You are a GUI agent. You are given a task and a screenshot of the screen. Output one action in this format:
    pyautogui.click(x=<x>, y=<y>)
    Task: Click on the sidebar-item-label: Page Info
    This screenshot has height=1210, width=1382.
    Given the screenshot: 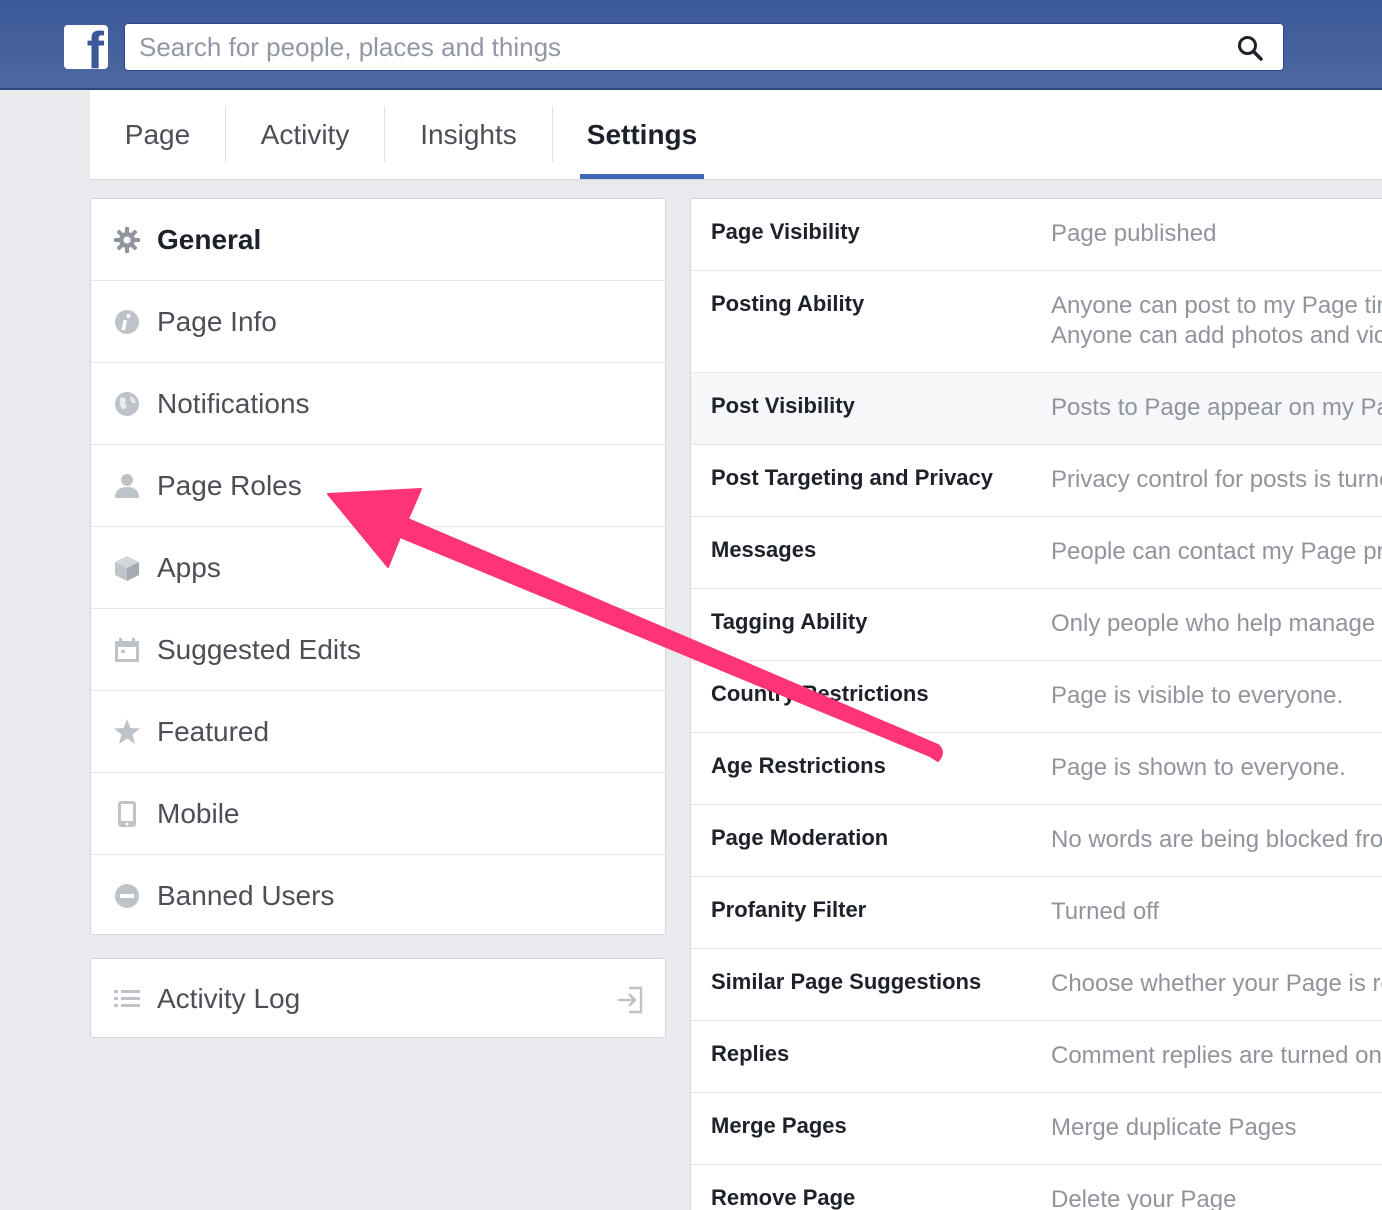 What is the action you would take?
    pyautogui.click(x=217, y=321)
    